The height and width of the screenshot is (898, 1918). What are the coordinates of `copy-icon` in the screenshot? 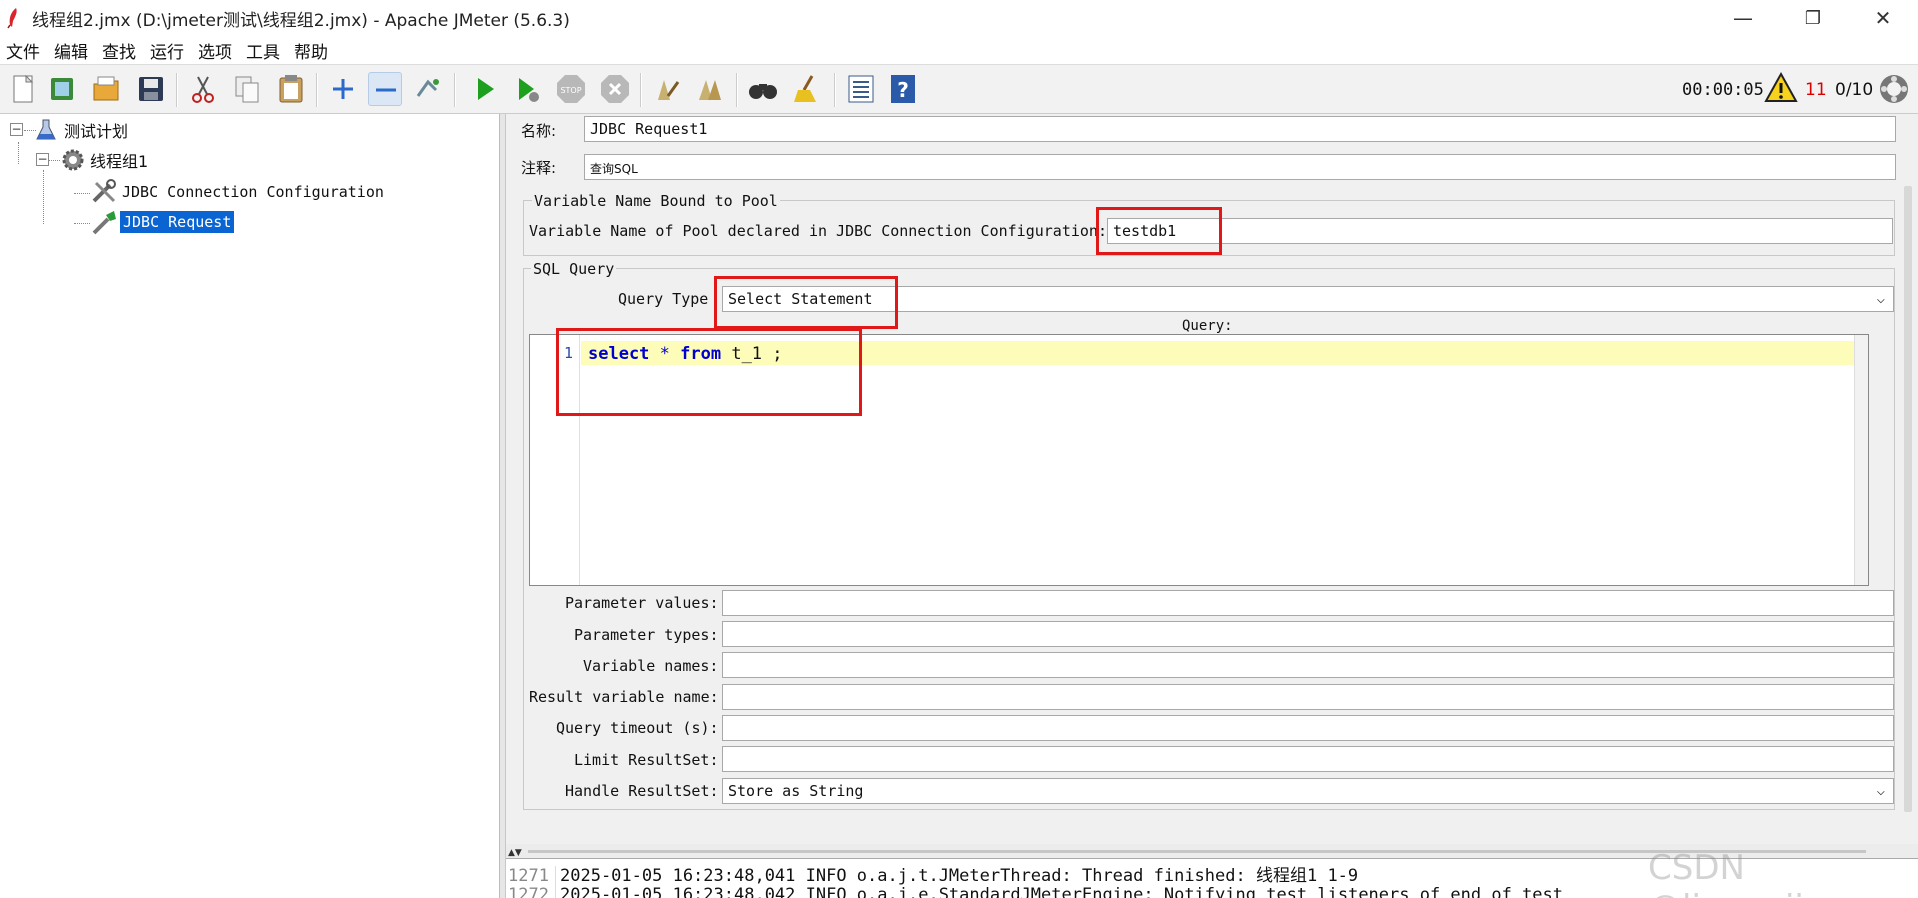 It's located at (247, 89).